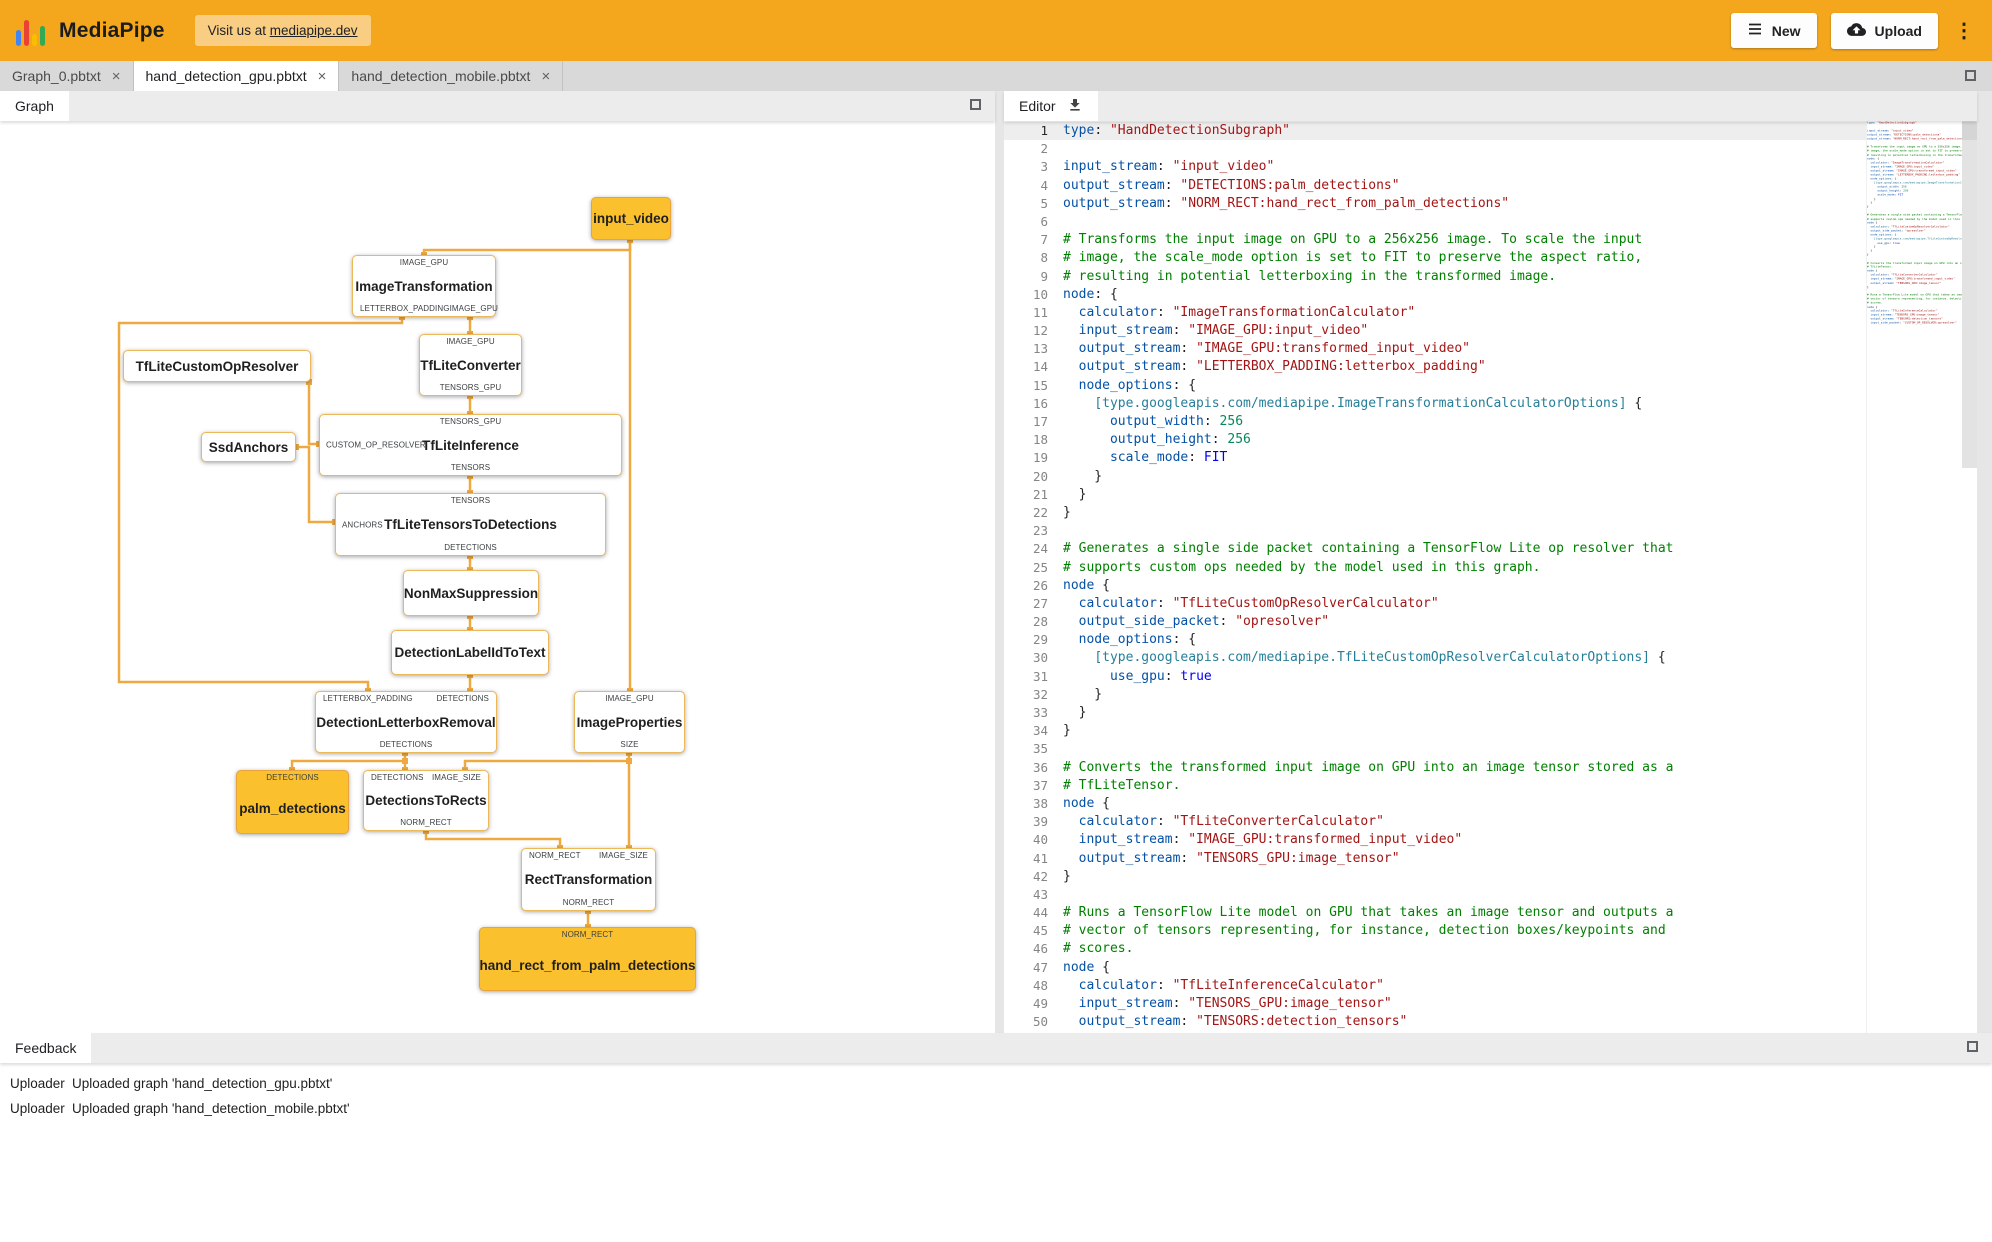  Describe the element at coordinates (587, 959) in the screenshot. I see `graph-node-hand_rect_from_palm_detections: NORM_RECT hand_rect_from_palm_detections` at that location.